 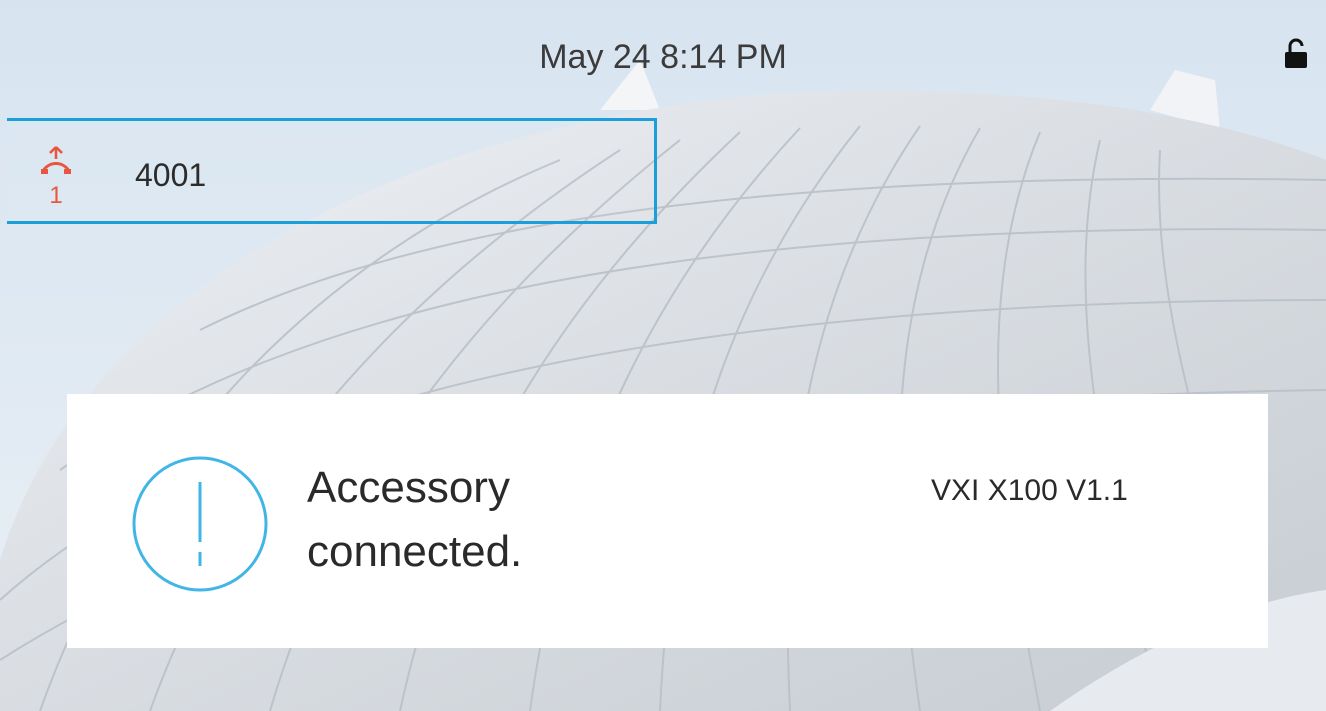 What do you see at coordinates (332, 171) in the screenshot?
I see `line-key-4001: 1 4001` at bounding box center [332, 171].